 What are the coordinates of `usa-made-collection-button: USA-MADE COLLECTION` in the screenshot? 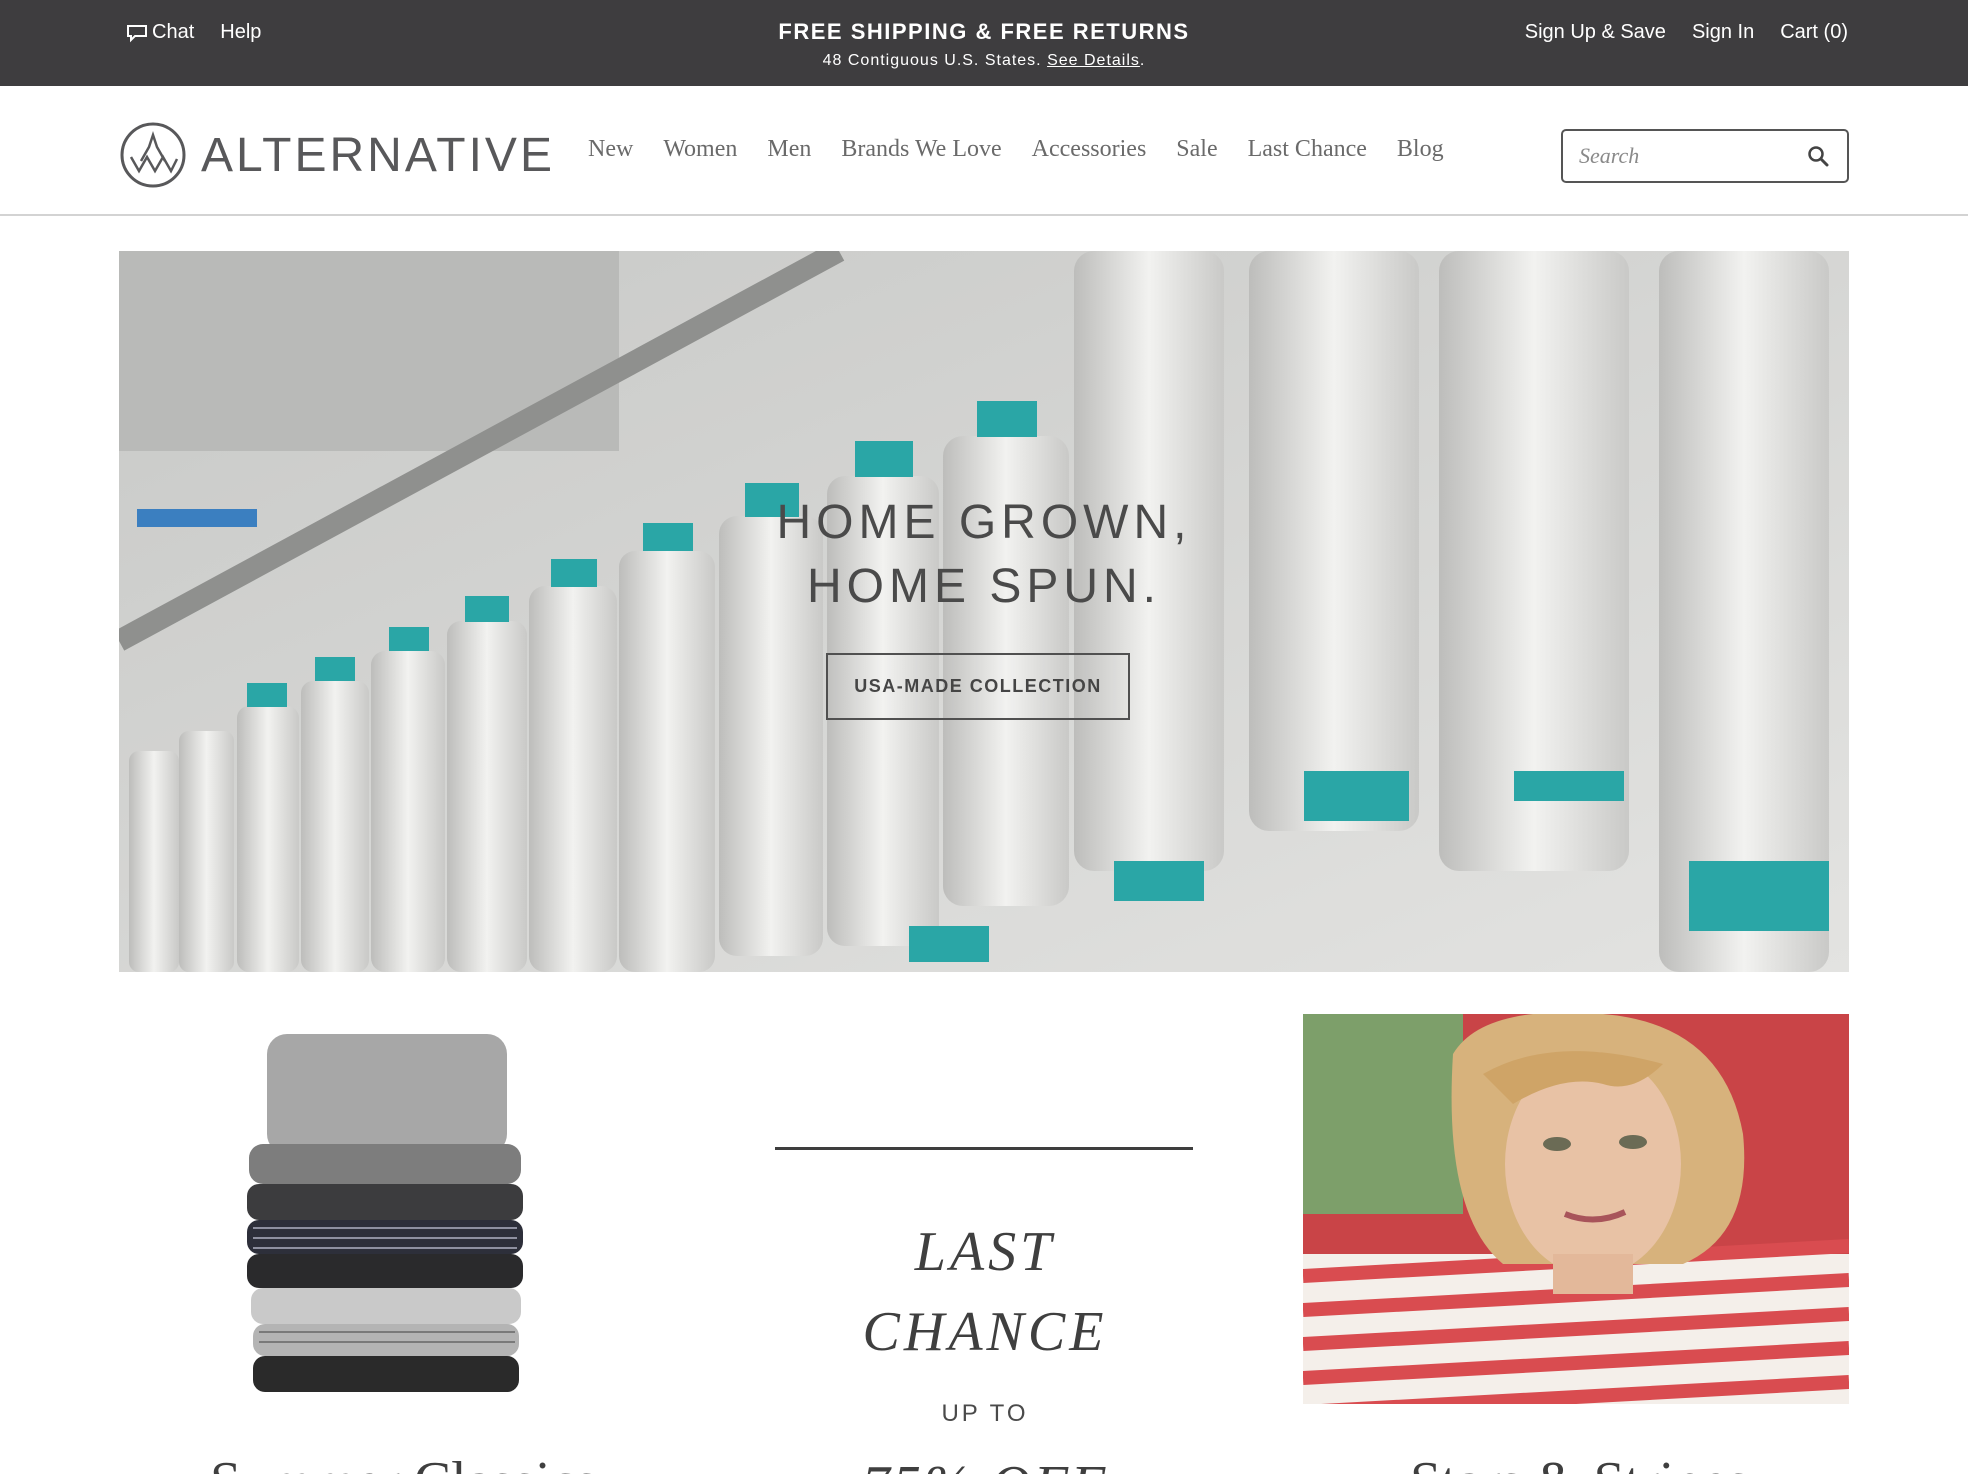 It's located at (978, 686).